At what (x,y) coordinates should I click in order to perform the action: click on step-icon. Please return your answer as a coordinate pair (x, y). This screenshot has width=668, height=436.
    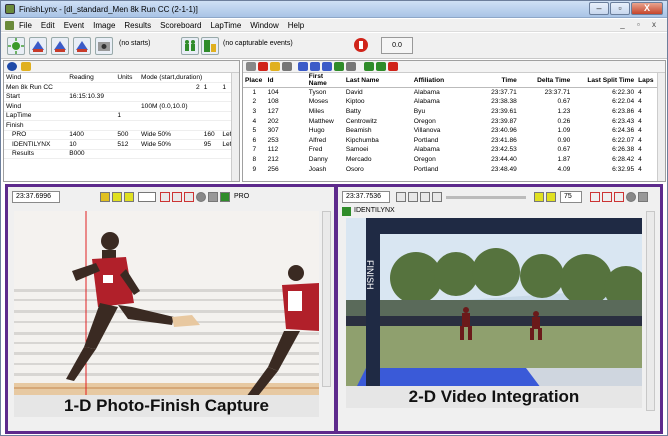
    Looking at the image, I should click on (437, 197).